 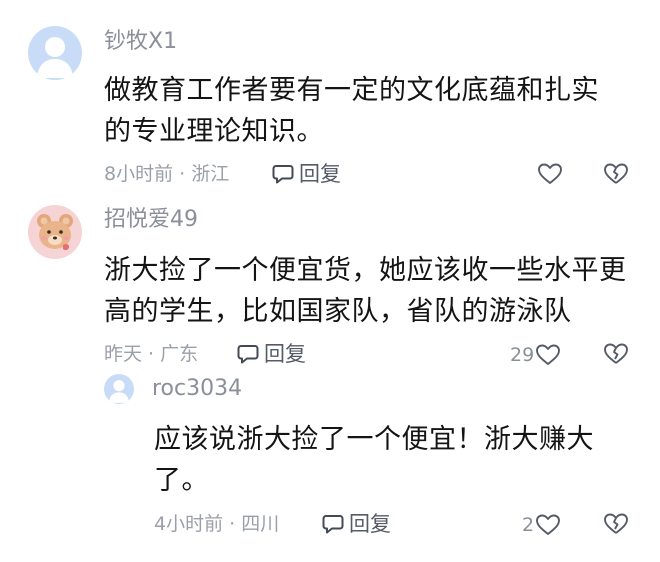 I want to click on comment-text: 浙大捡了一个便宜货，她应该收一些水平更高的学生，比如国家队，省队的游泳队, so click(x=365, y=291).